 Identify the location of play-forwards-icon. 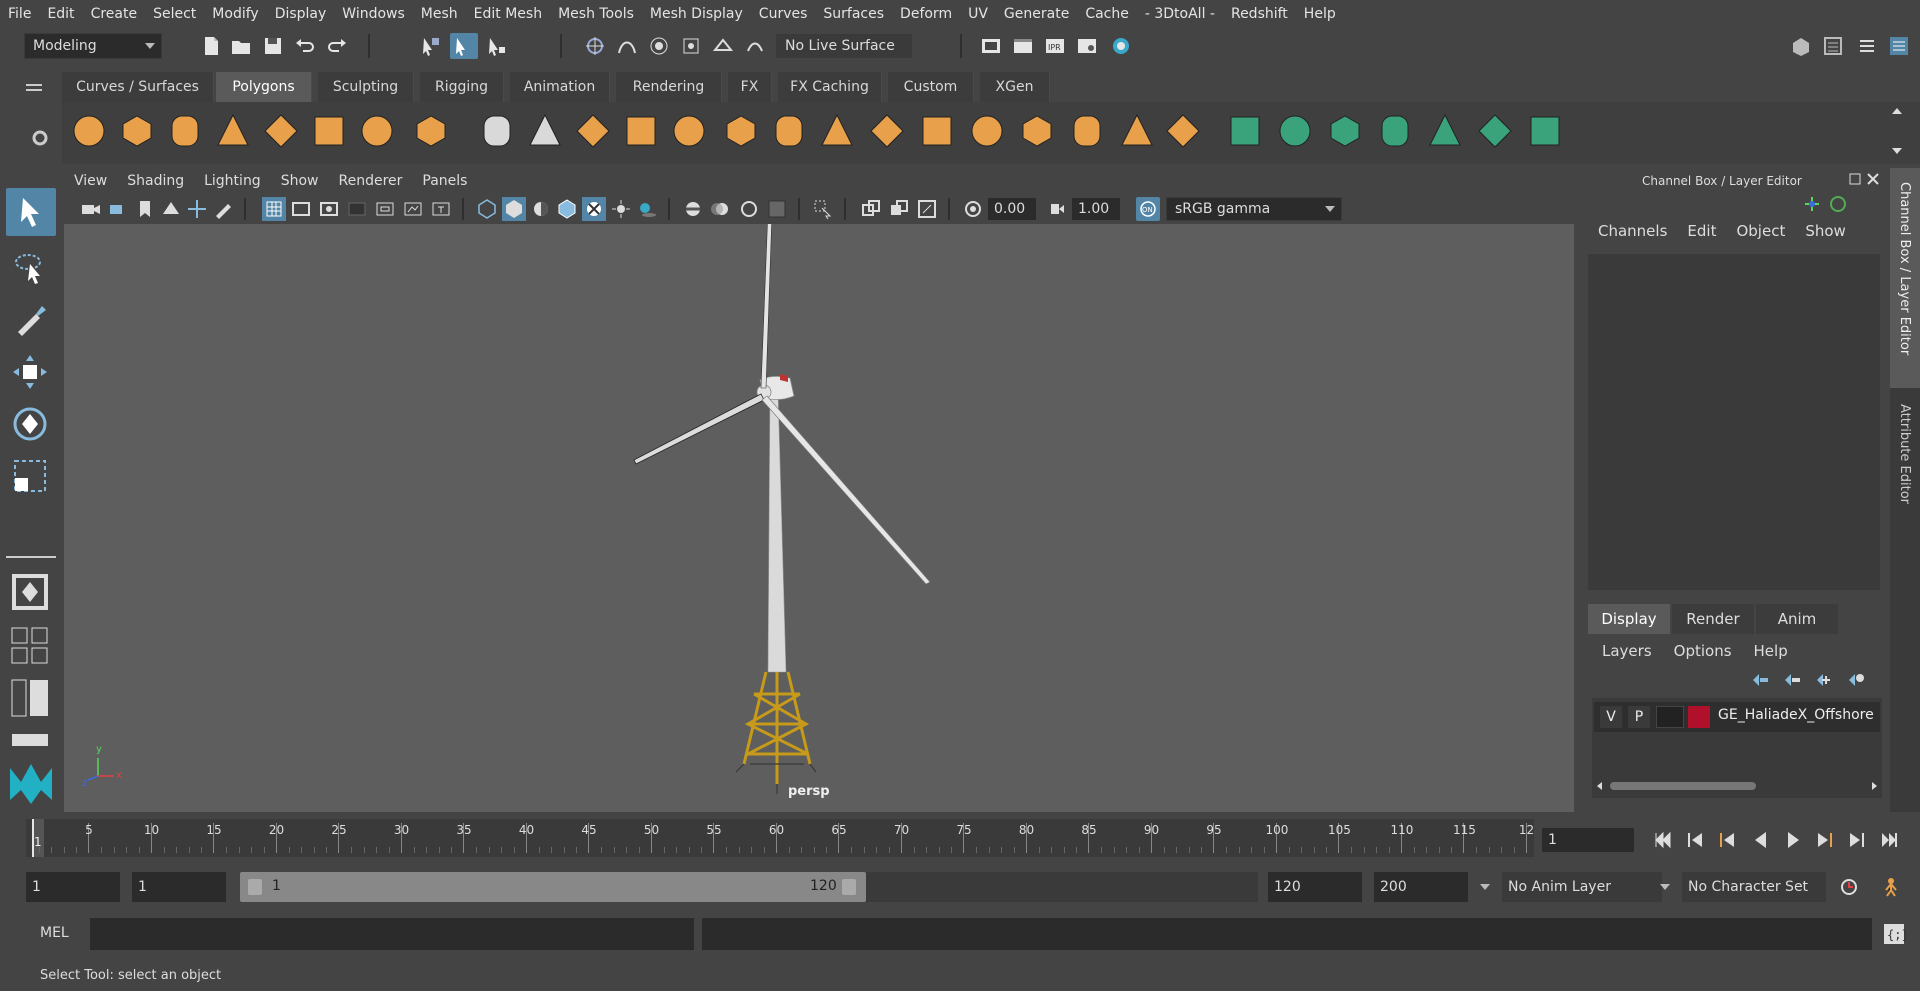
(1793, 840).